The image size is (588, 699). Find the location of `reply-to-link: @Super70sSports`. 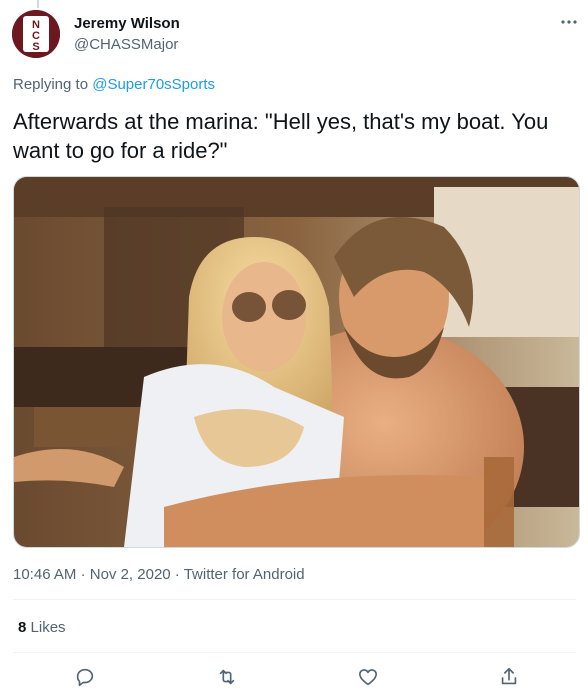

reply-to-link: @Super70sSports is located at coordinates (153, 84).